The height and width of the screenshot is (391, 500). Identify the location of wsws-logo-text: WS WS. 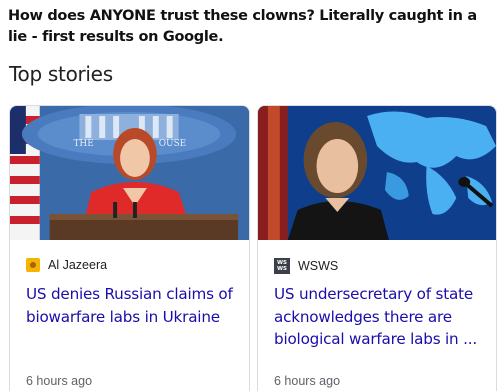
(282, 266).